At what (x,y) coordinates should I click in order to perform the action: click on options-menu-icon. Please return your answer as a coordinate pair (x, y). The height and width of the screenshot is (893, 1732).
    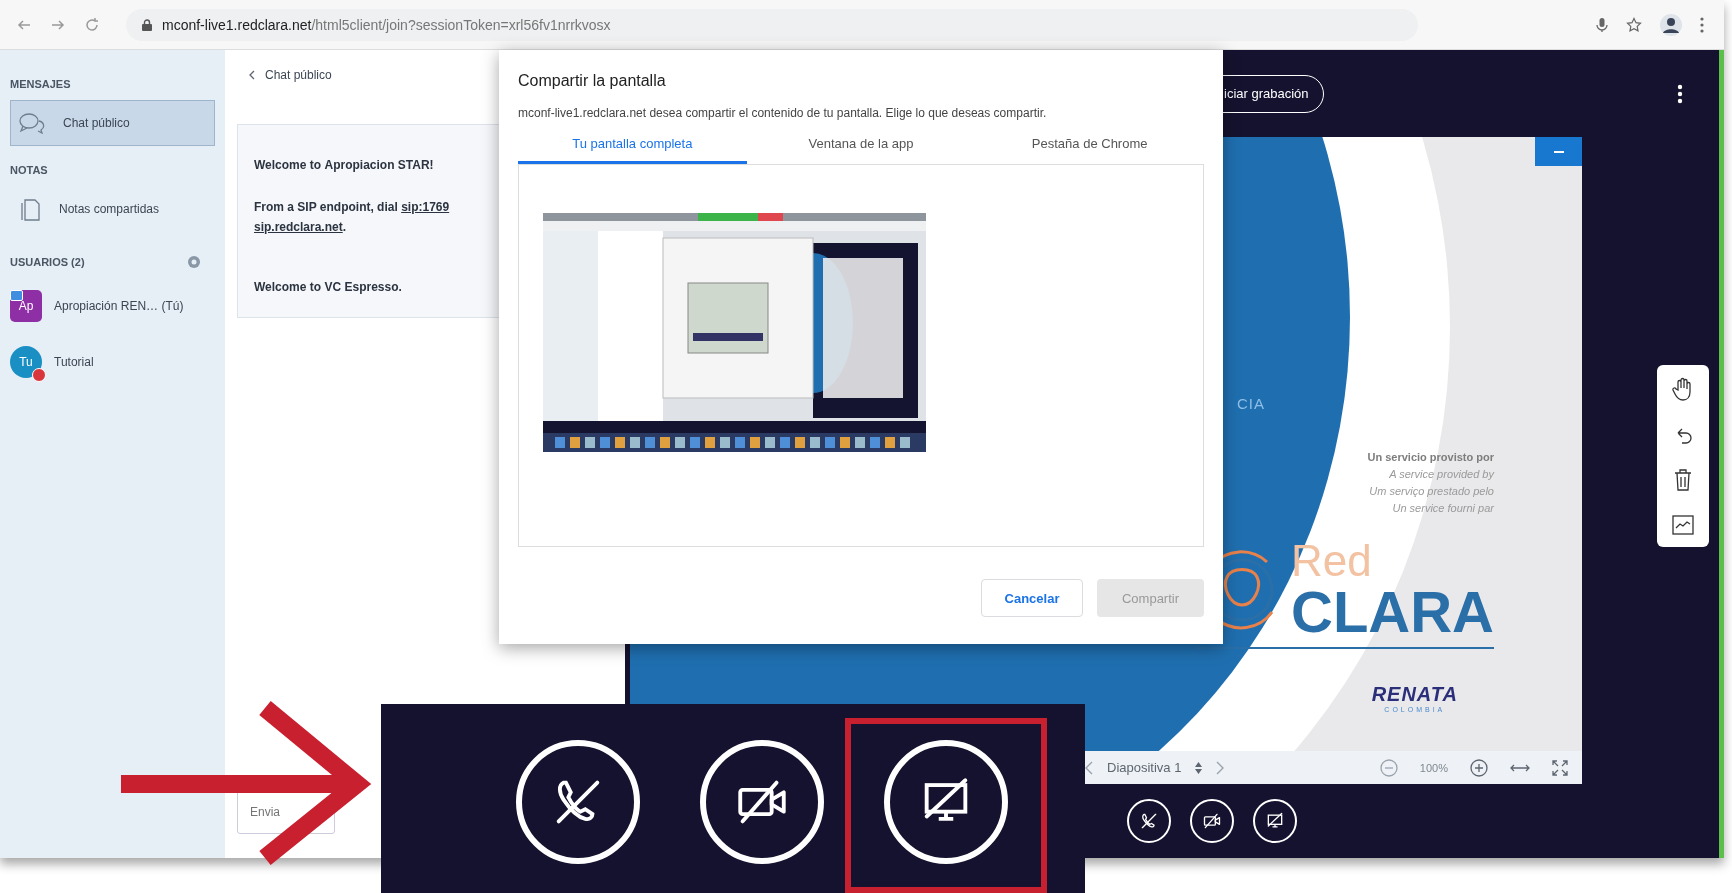
    Looking at the image, I should click on (1680, 93).